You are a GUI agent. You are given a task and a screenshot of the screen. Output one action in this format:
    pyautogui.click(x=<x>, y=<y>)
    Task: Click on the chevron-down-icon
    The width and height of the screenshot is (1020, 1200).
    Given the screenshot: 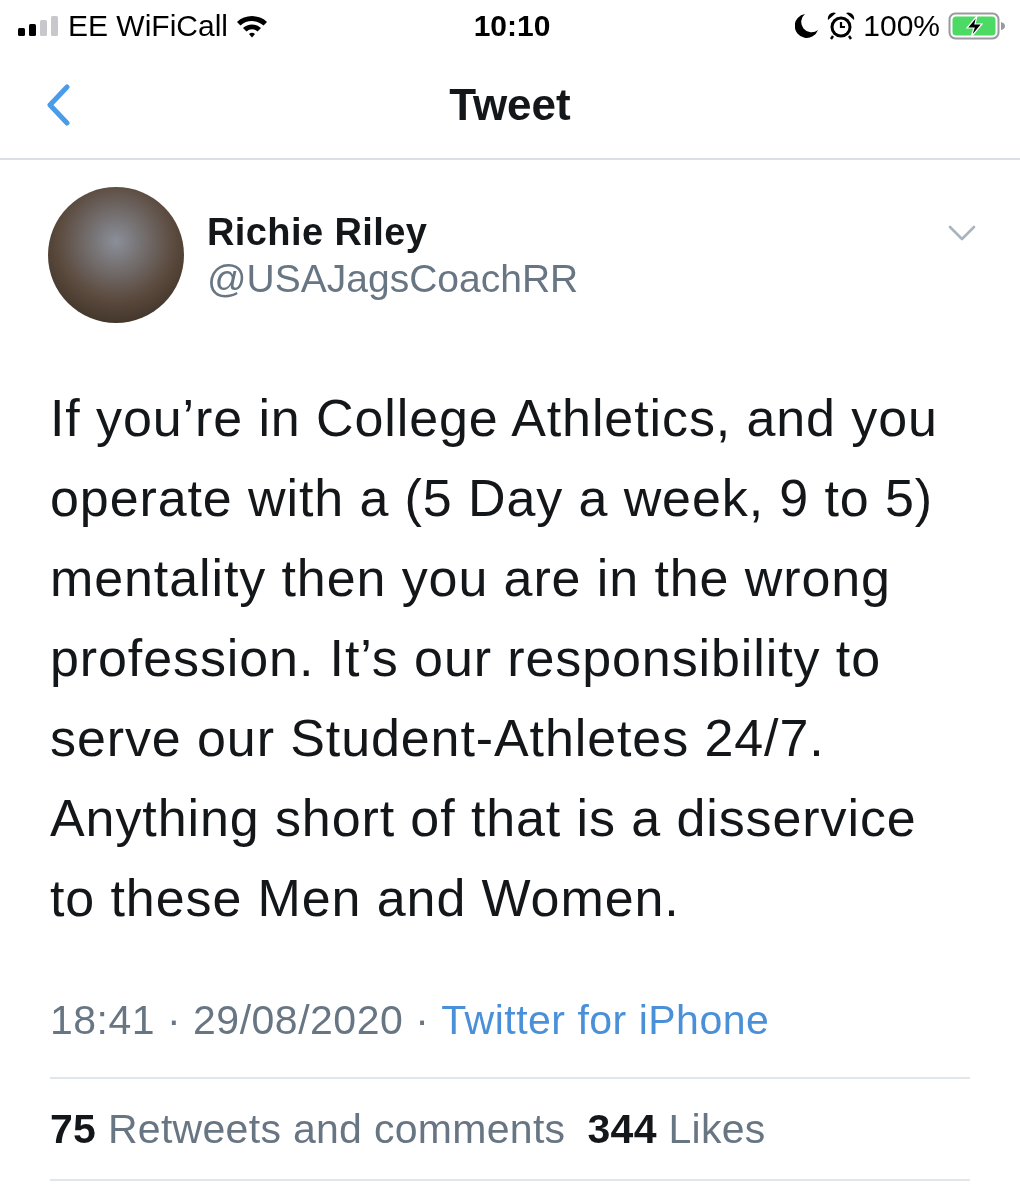 What is the action you would take?
    pyautogui.click(x=962, y=233)
    